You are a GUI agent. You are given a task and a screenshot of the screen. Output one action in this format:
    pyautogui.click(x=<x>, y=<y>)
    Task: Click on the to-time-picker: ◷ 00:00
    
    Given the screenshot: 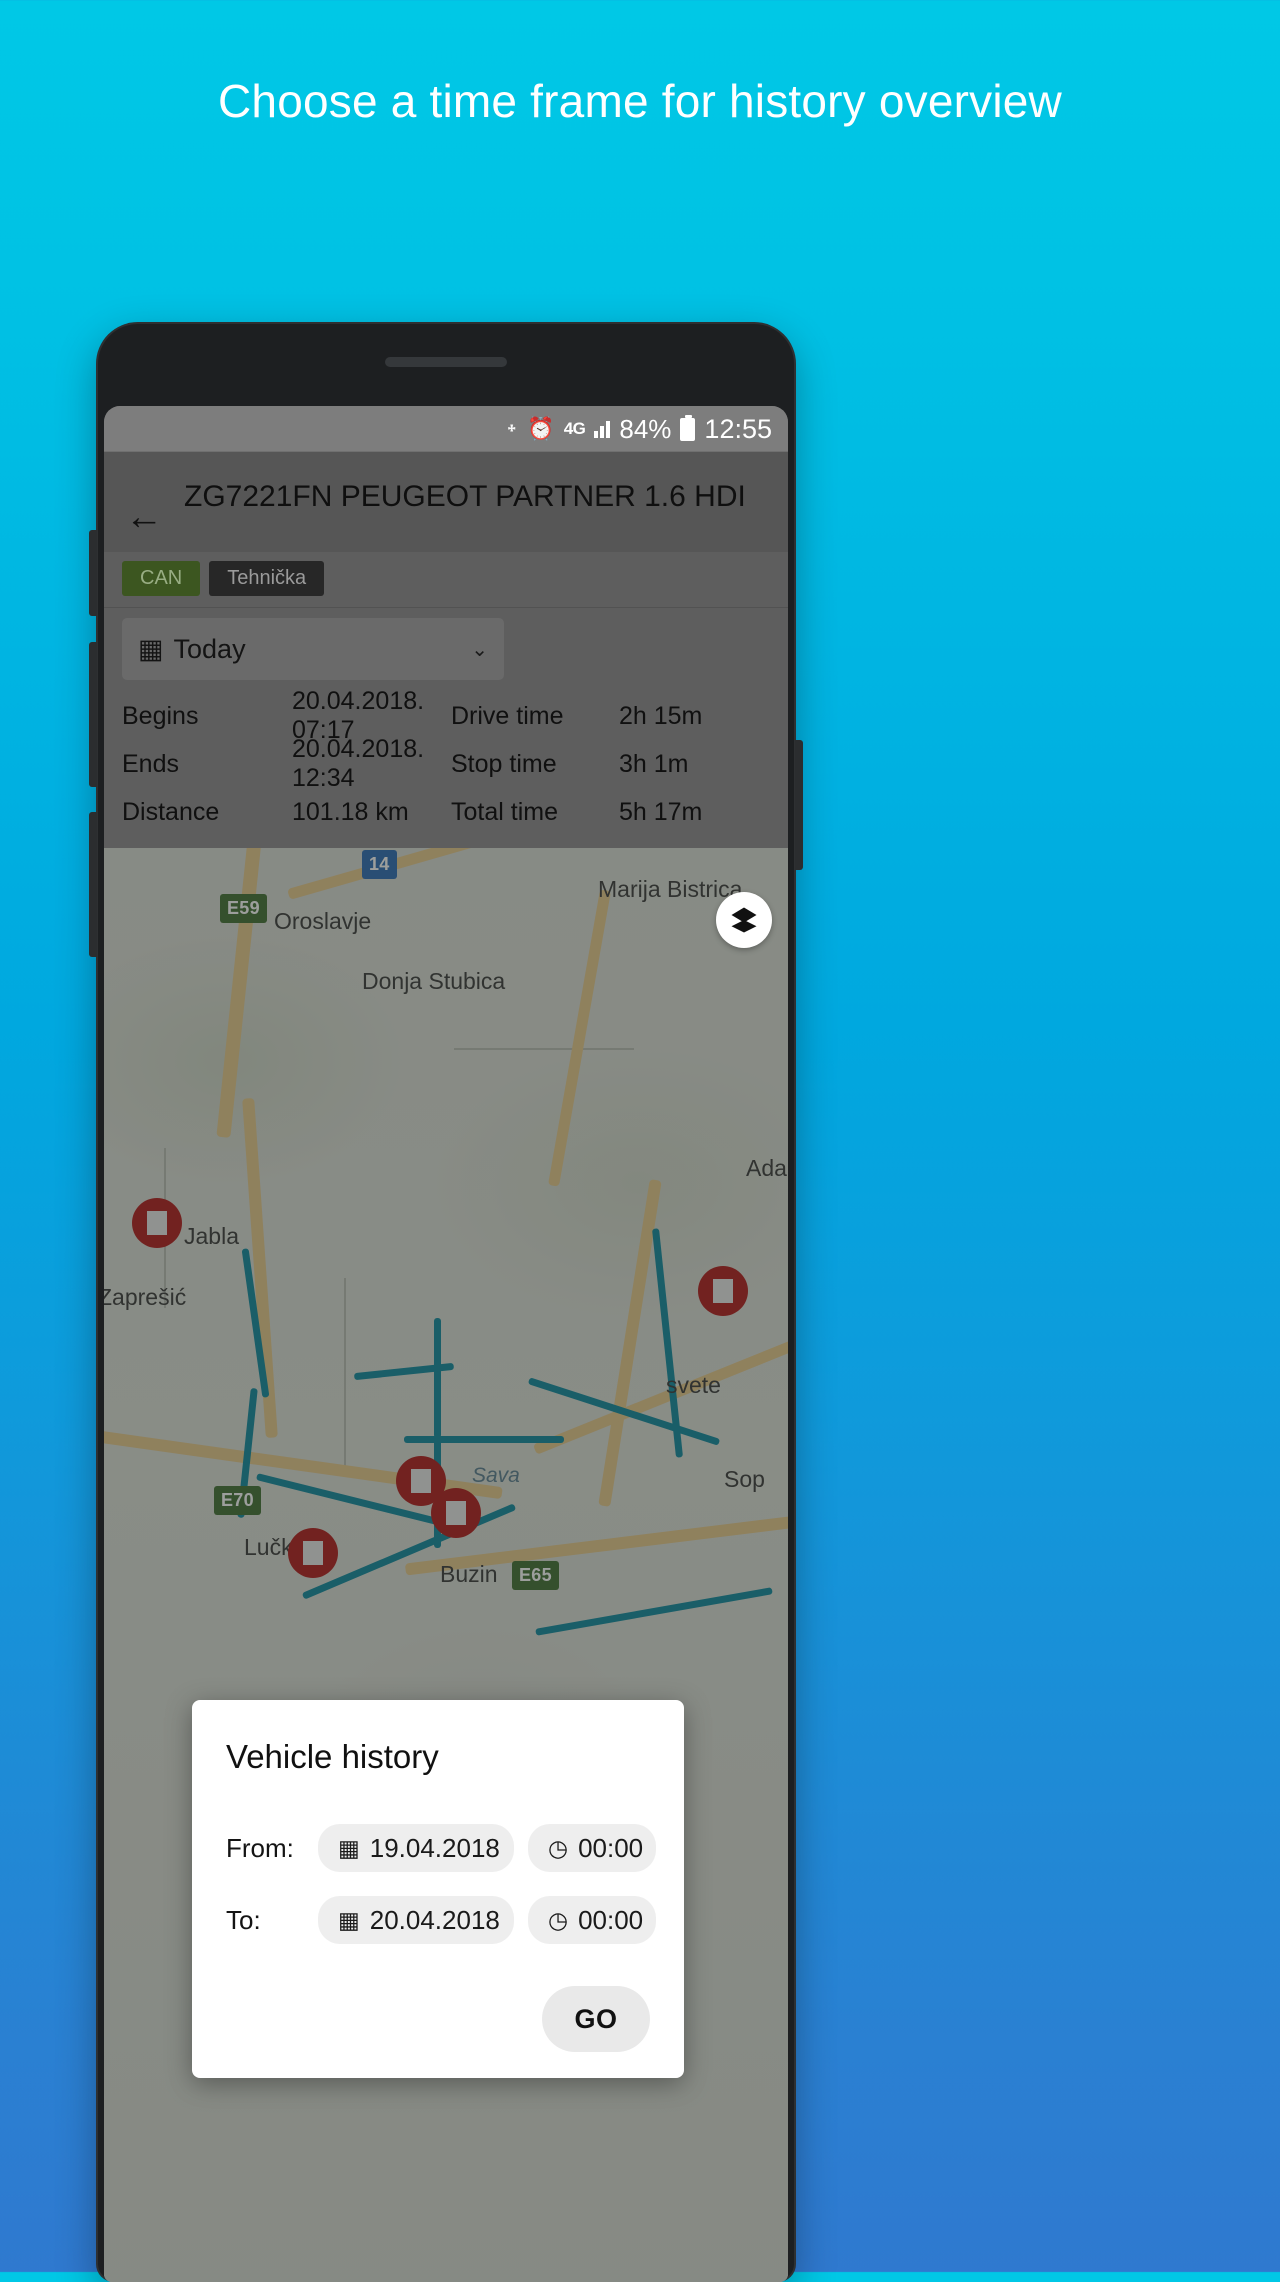 What is the action you would take?
    pyautogui.click(x=592, y=1920)
    